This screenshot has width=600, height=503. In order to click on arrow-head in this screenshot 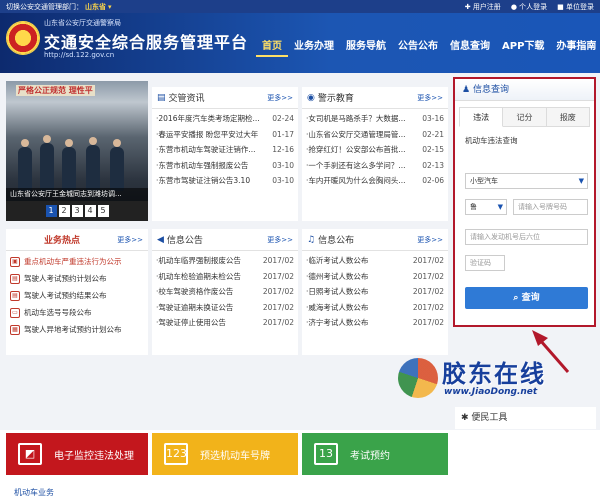, I will do `click(540, 338)`.